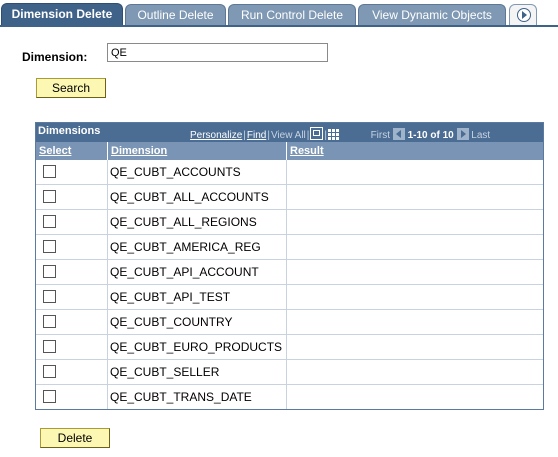 The height and width of the screenshot is (457, 558). I want to click on dimension-cell: QE_CUBT_API_ACCOUNT, so click(197, 272).